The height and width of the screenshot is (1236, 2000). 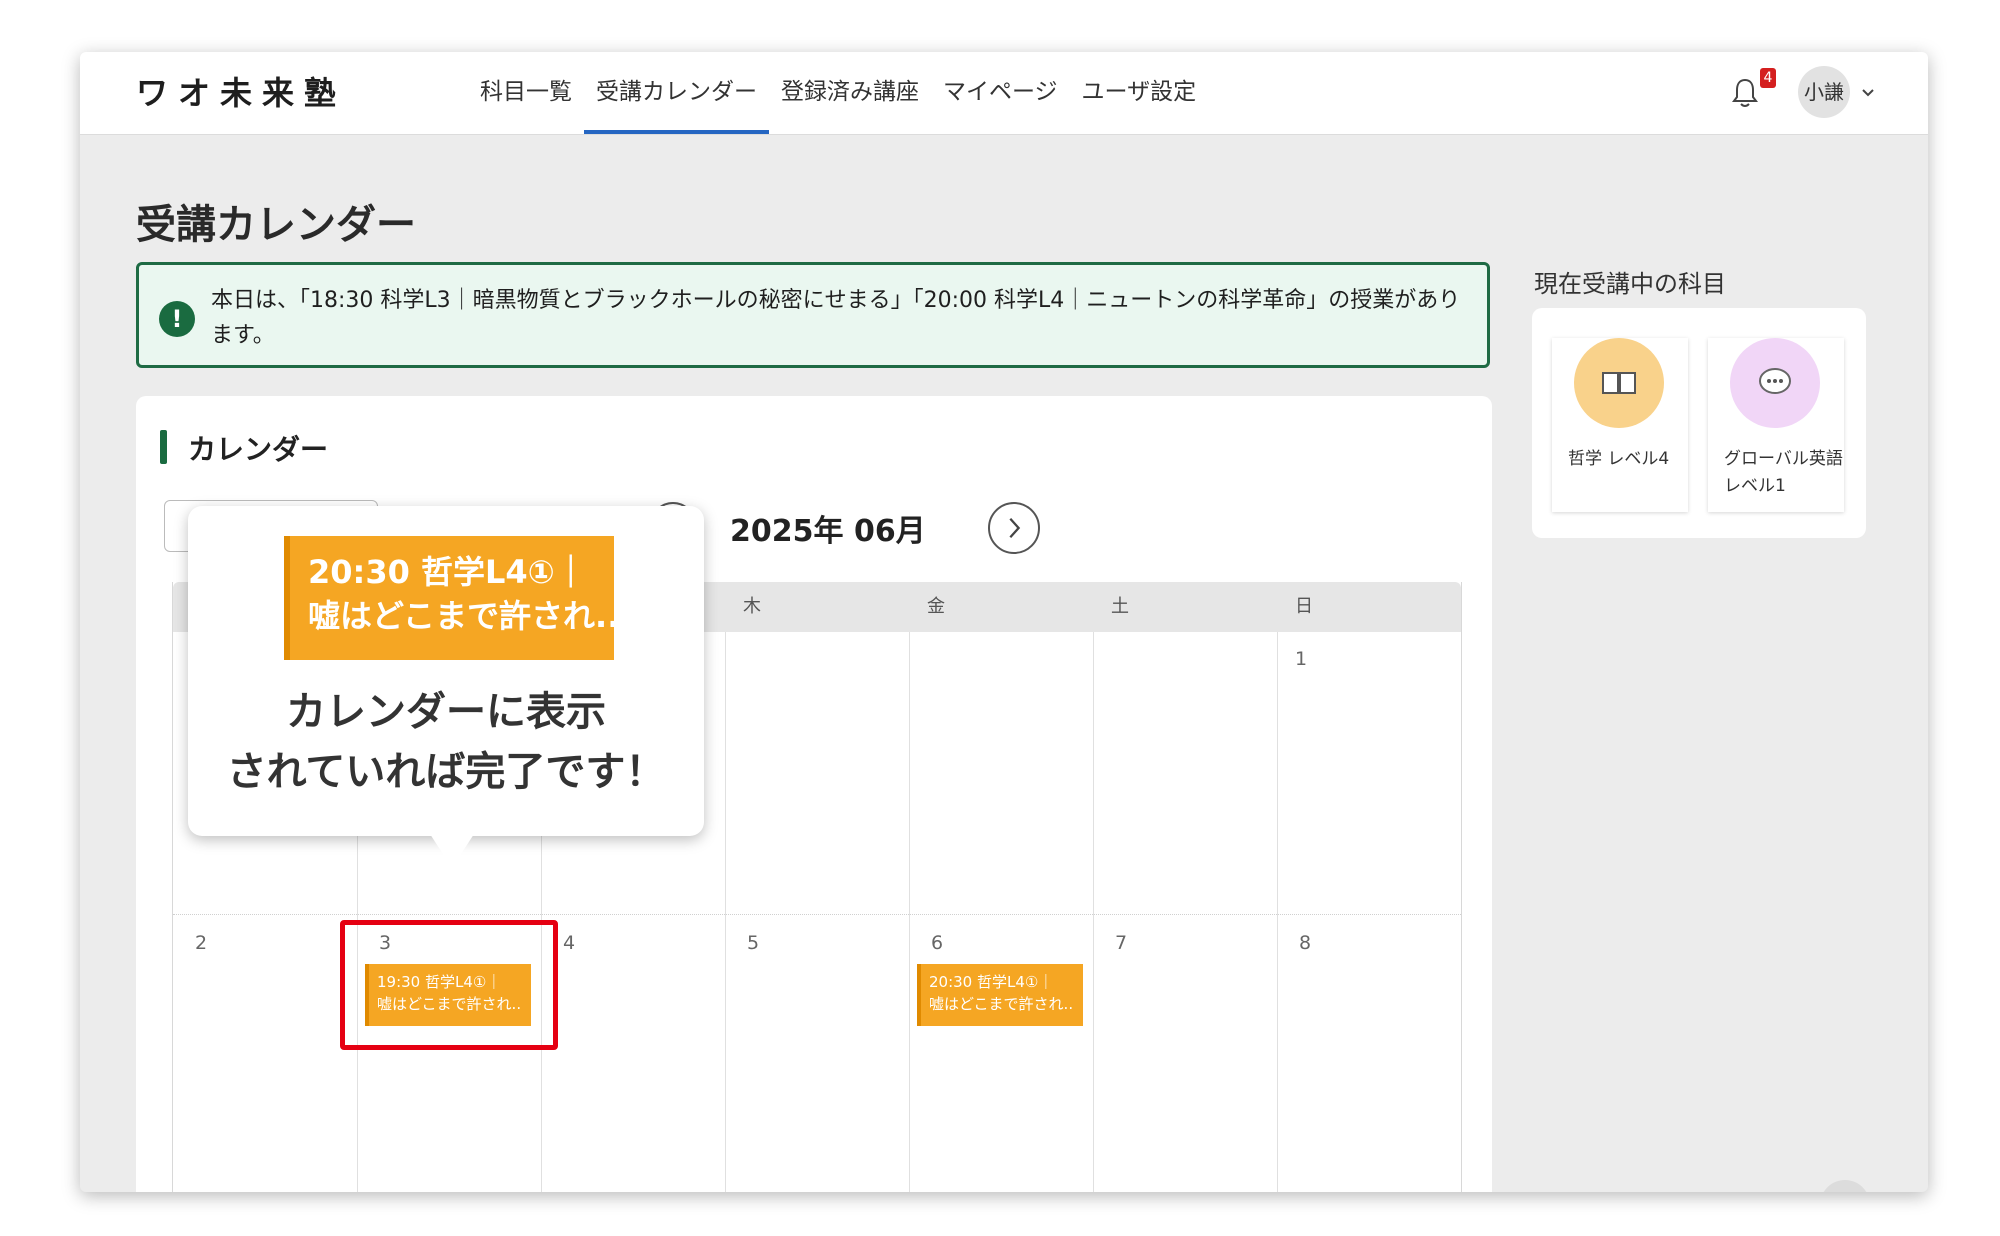 What do you see at coordinates (1000, 93) in the screenshot?
I see `nav-my-page: マイページ` at bounding box center [1000, 93].